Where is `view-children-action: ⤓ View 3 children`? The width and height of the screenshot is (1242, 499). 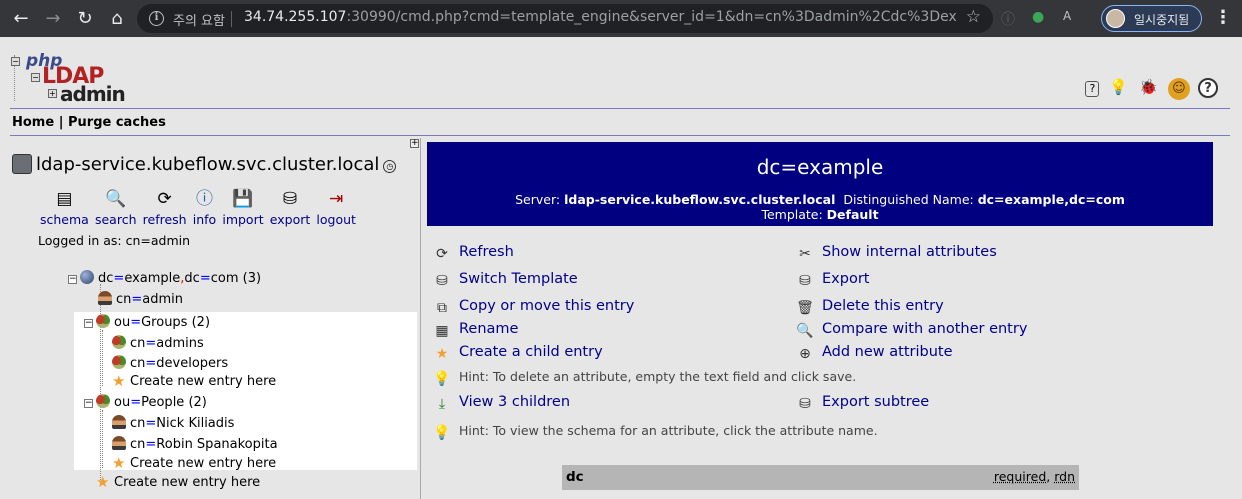
view-children-action: ⤓ View 3 children is located at coordinates (501, 403).